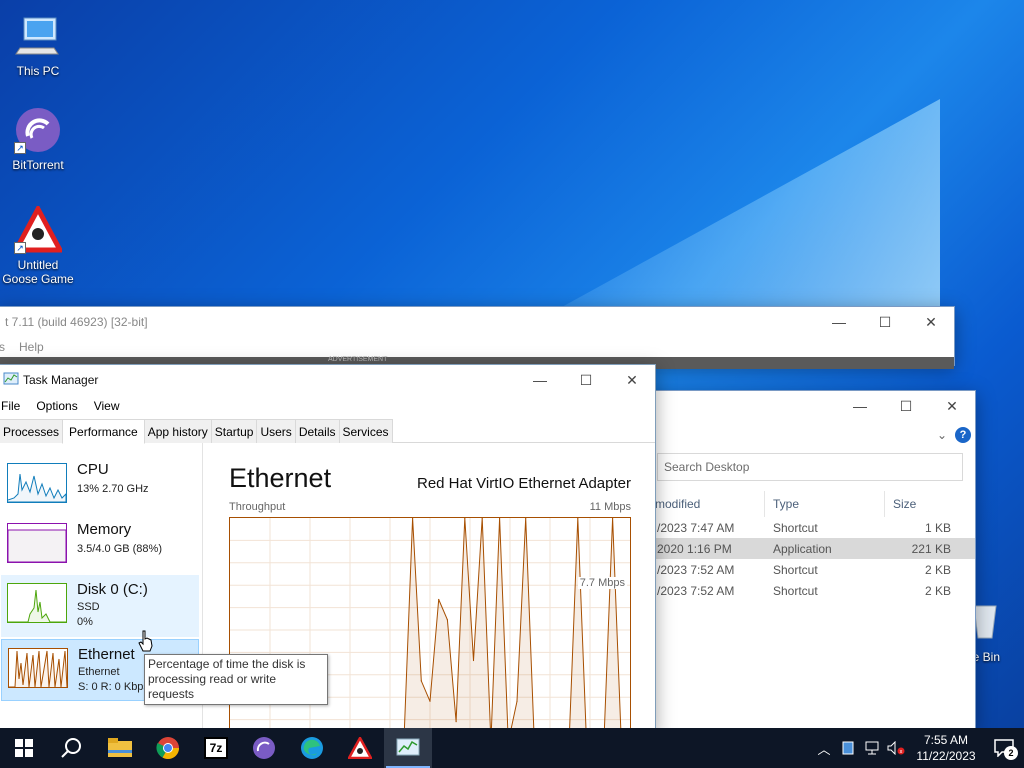  I want to click on throughput-chart-svg, so click(430, 630).